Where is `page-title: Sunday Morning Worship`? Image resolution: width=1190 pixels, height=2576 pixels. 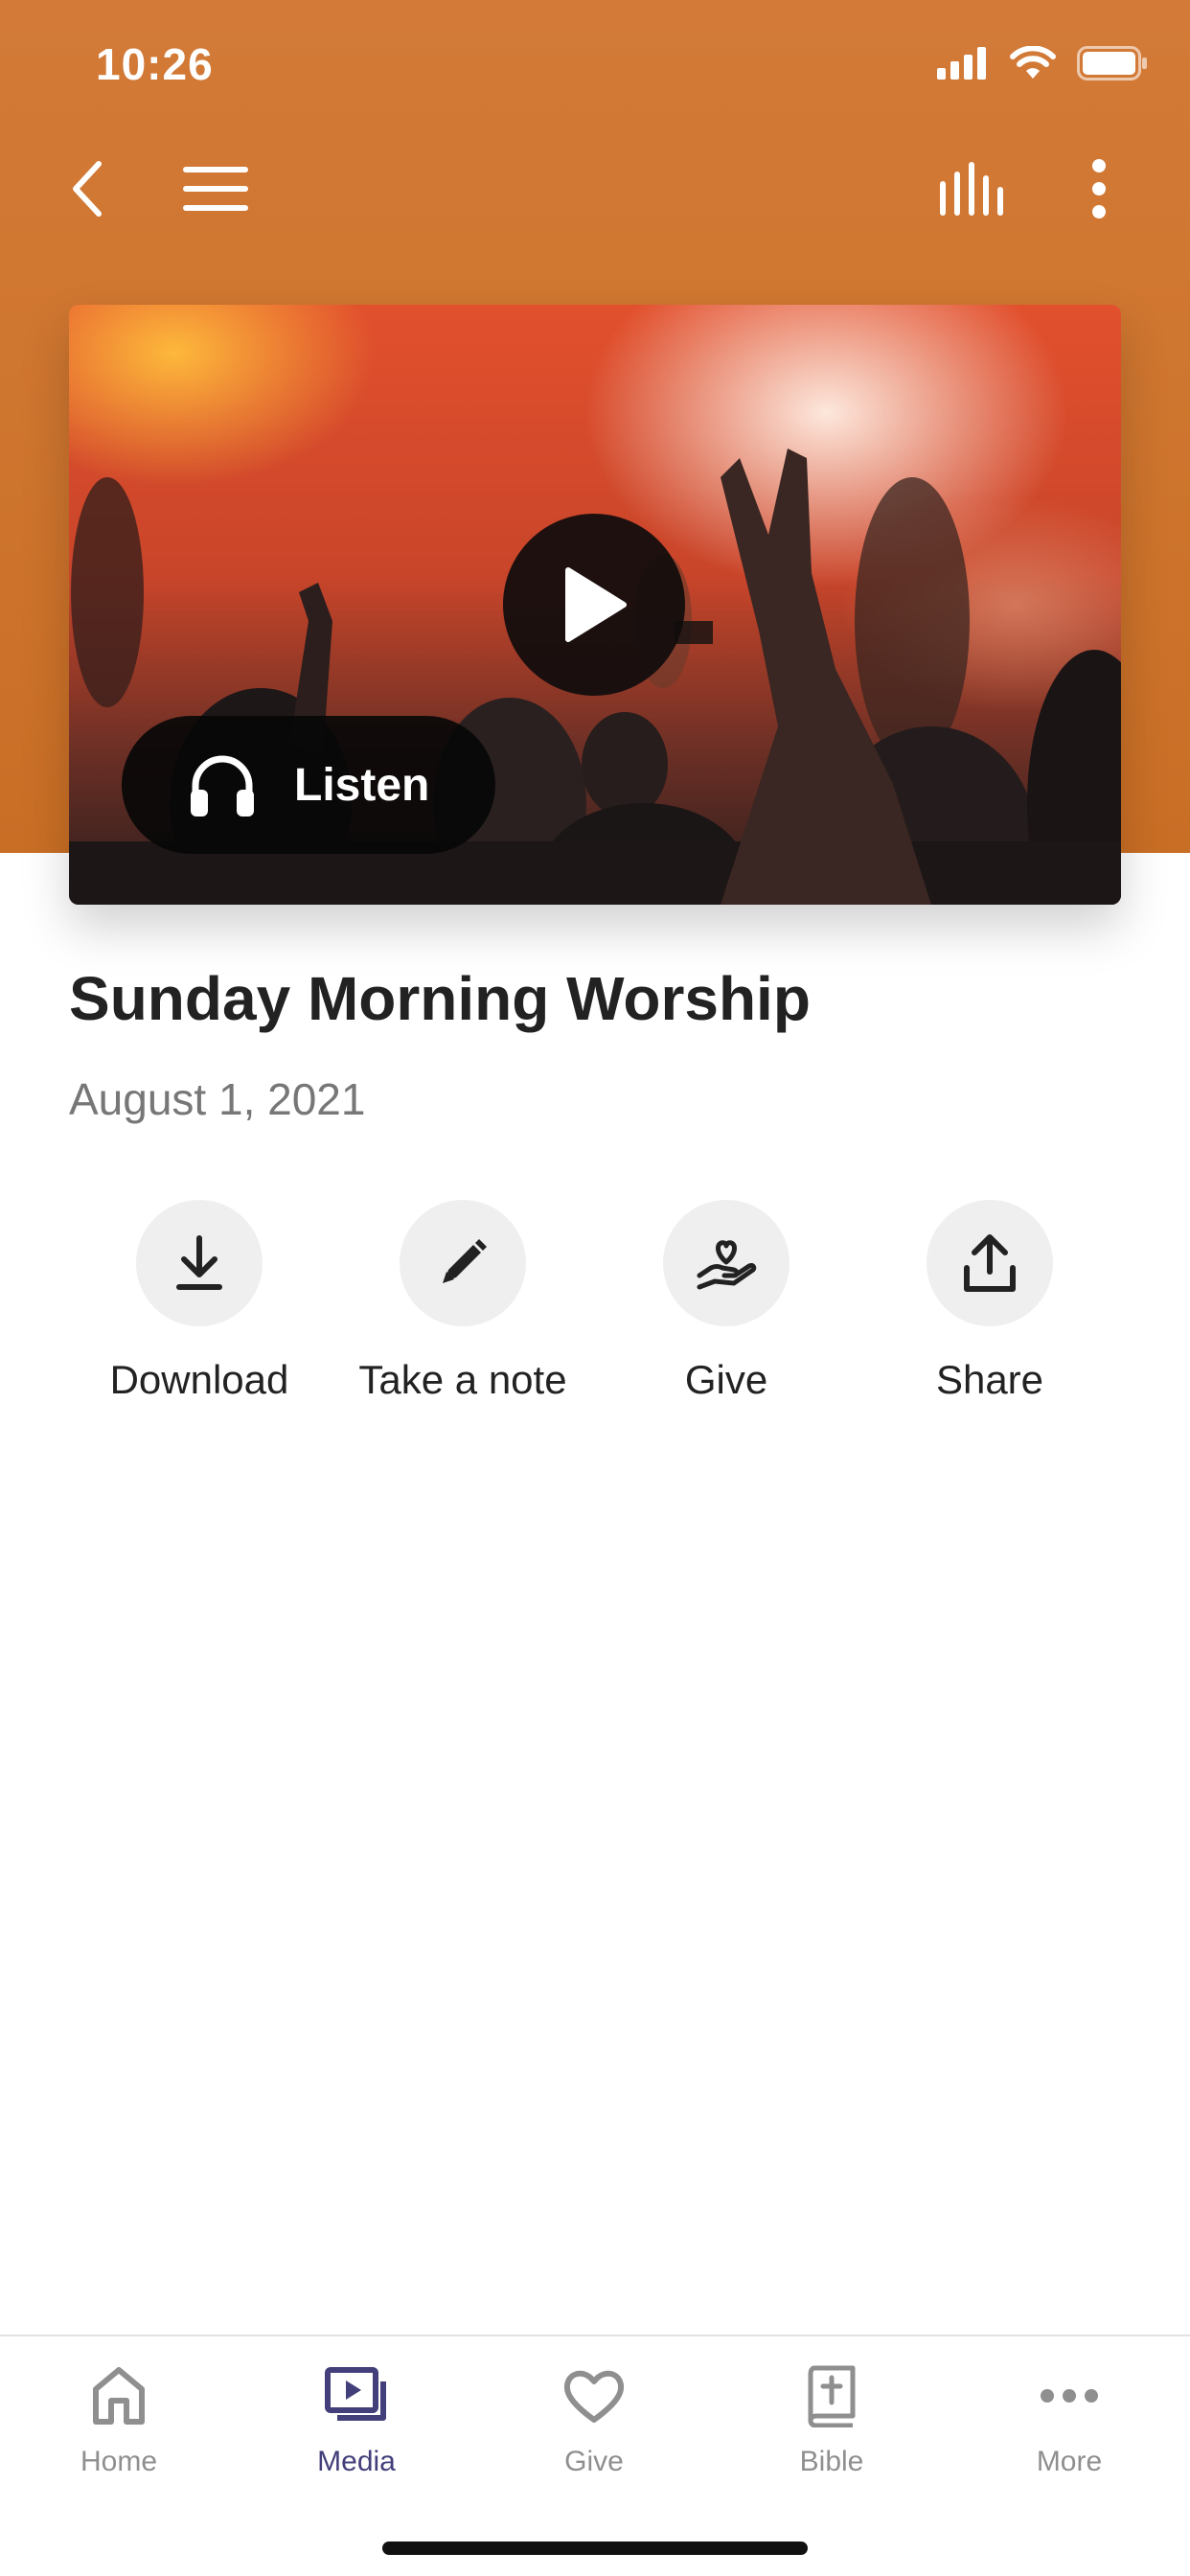
page-title: Sunday Morning Worship is located at coordinates (440, 998).